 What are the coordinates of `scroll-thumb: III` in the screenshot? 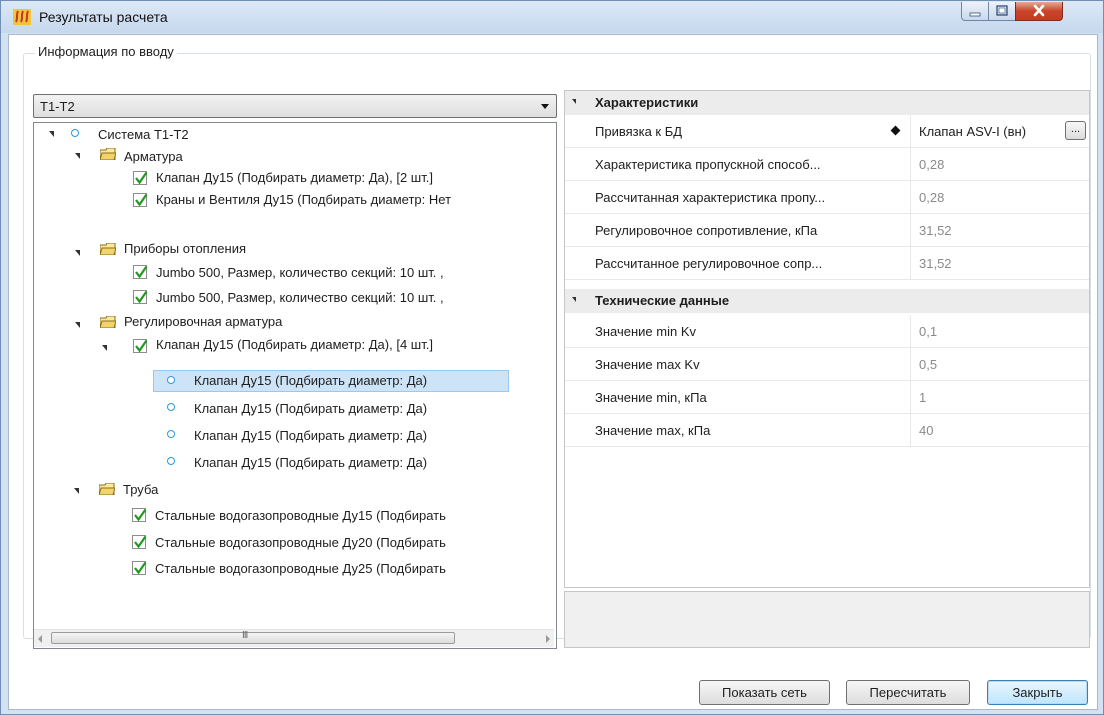 It's located at (253, 637).